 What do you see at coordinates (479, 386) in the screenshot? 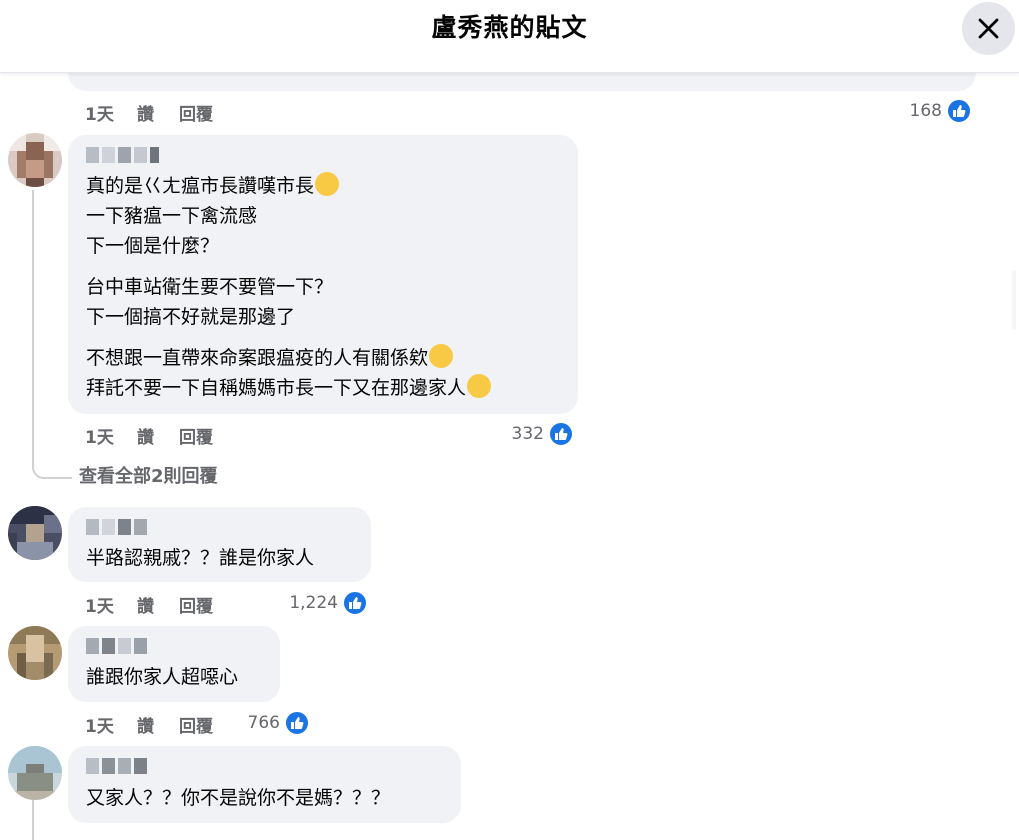
I see `expressionless-face-emoji-icon` at bounding box center [479, 386].